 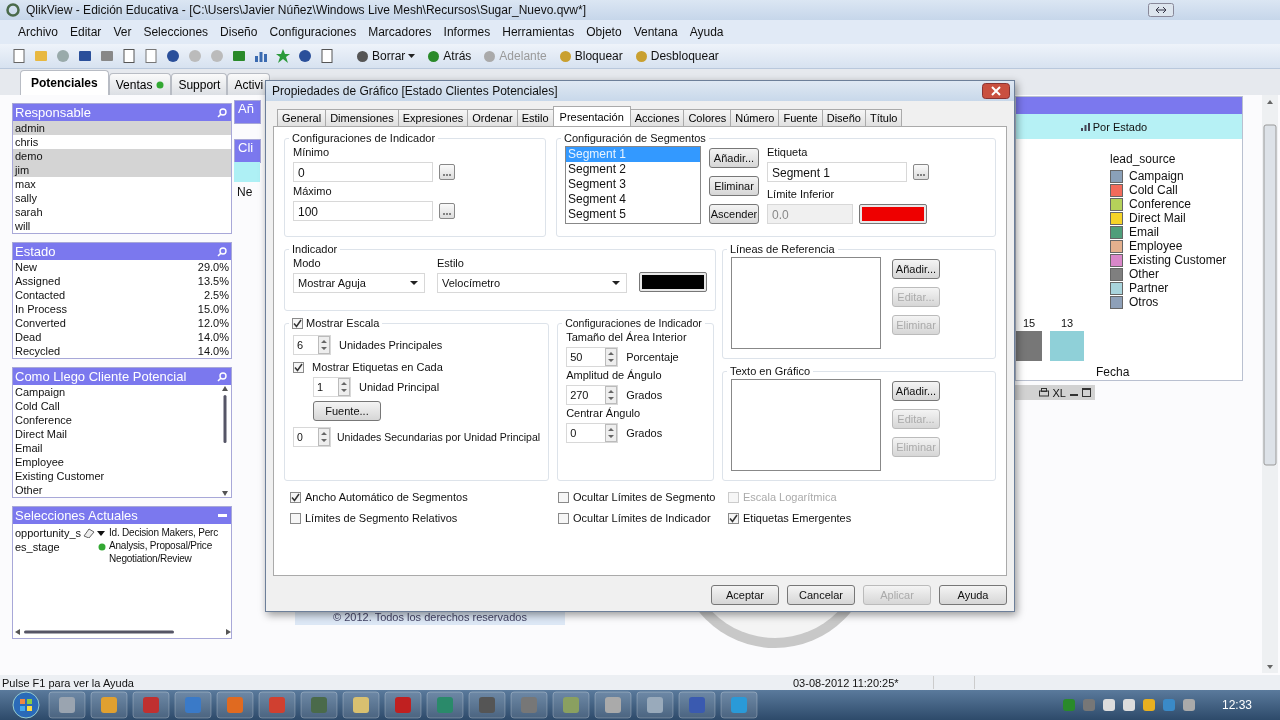 What do you see at coordinates (837, 172) in the screenshot?
I see `input-field: Segment 1` at bounding box center [837, 172].